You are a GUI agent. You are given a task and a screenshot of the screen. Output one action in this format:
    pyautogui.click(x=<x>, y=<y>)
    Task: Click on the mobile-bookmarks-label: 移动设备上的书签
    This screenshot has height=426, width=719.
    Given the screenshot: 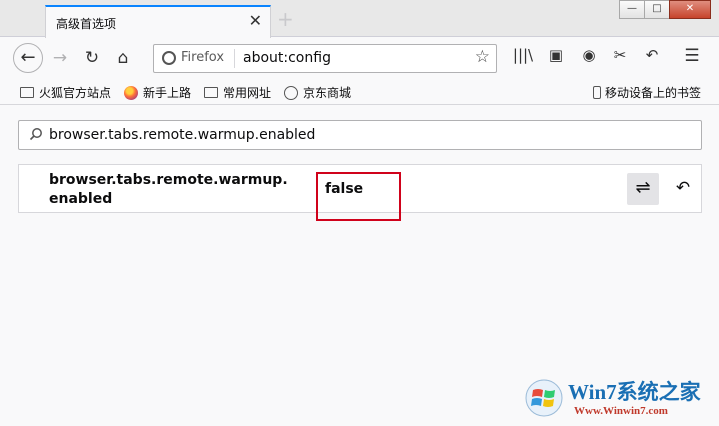 What is the action you would take?
    pyautogui.click(x=653, y=93)
    